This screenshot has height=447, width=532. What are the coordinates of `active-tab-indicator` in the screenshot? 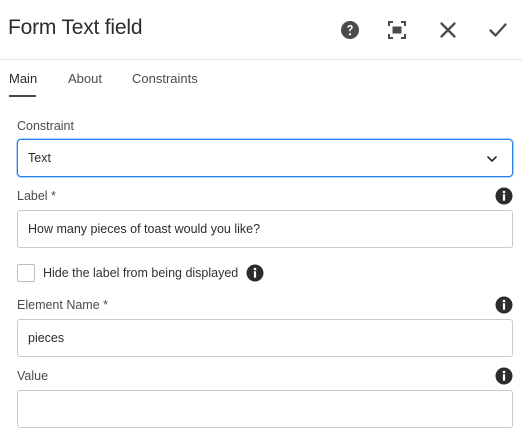 It's located at (22, 96).